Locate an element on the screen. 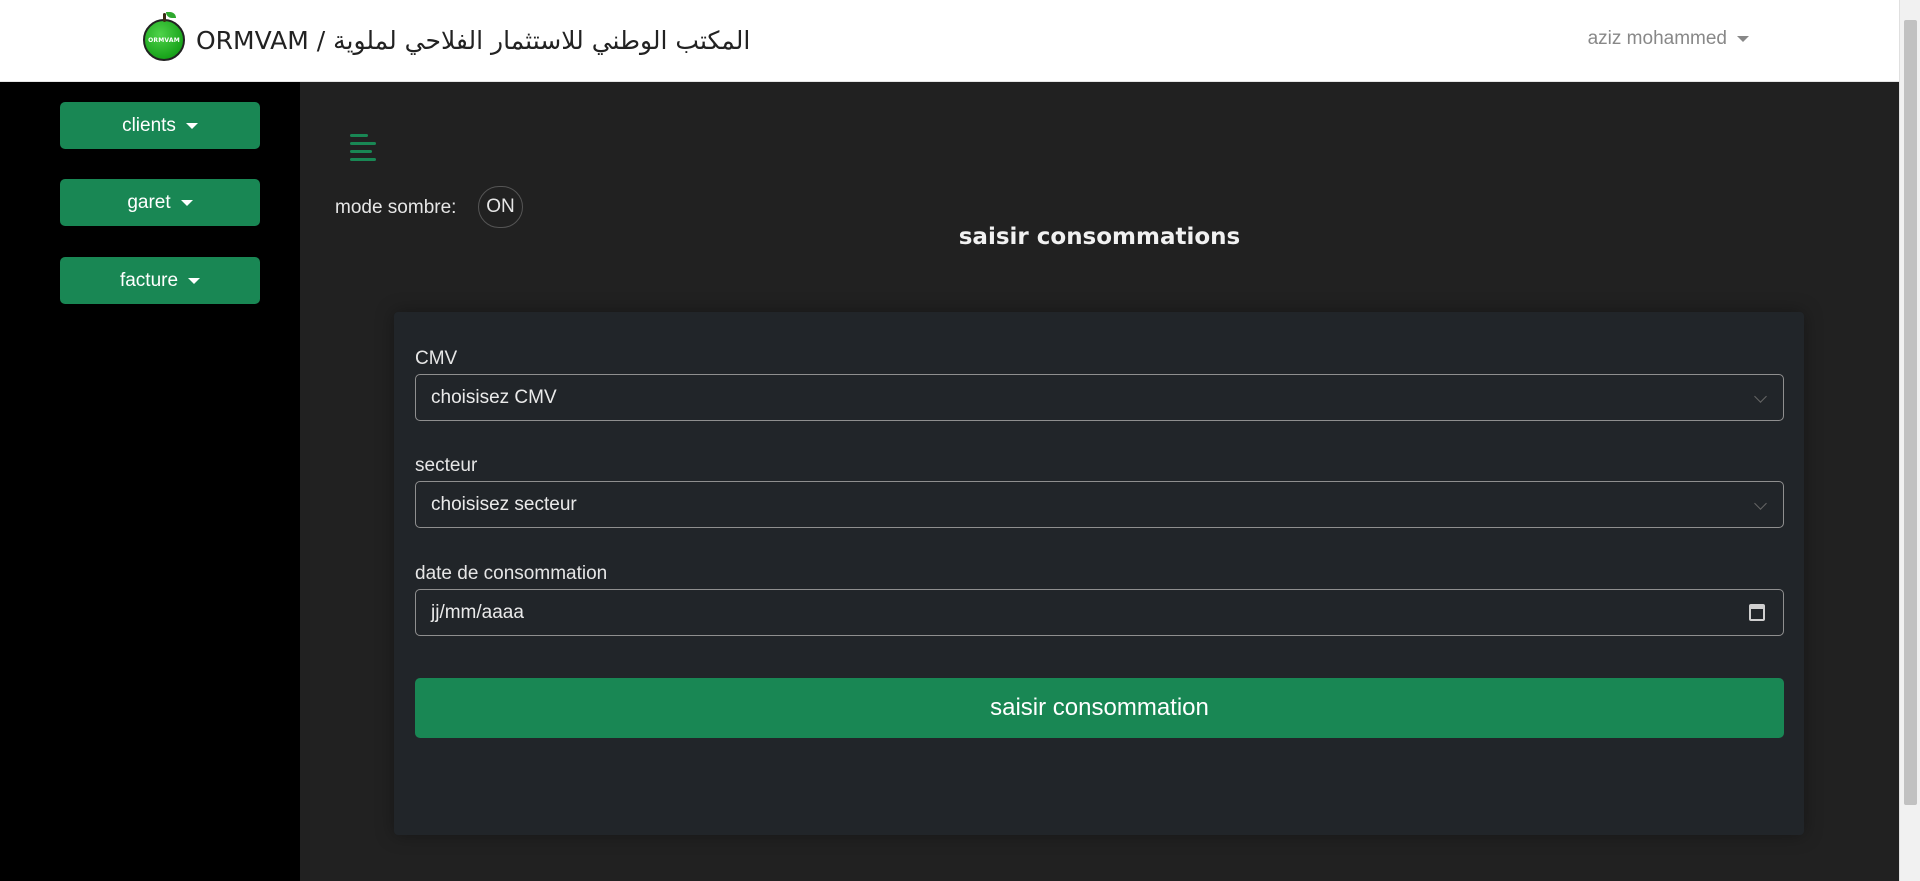 Image resolution: width=1920 pixels, height=881 pixels. user-menu-dropdown: aziz mohammed is located at coordinates (1668, 39).